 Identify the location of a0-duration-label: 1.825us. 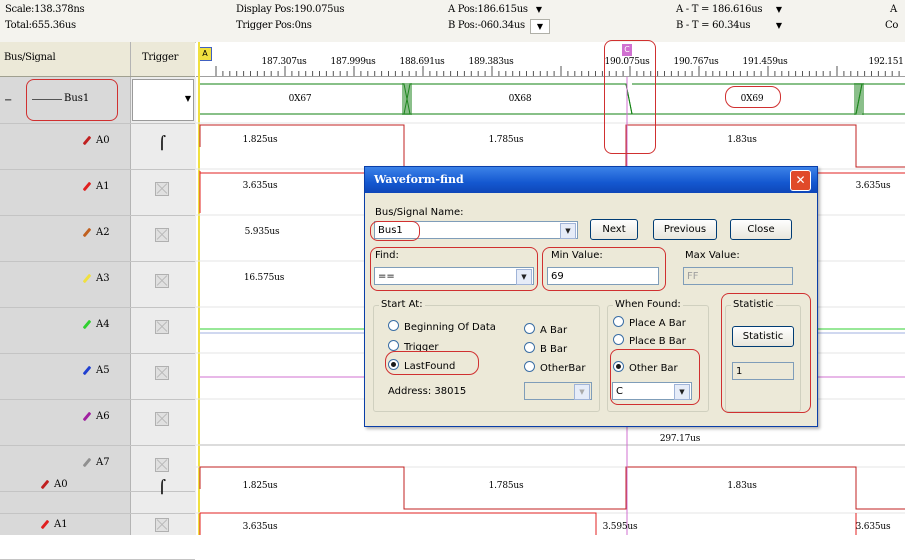
(260, 140).